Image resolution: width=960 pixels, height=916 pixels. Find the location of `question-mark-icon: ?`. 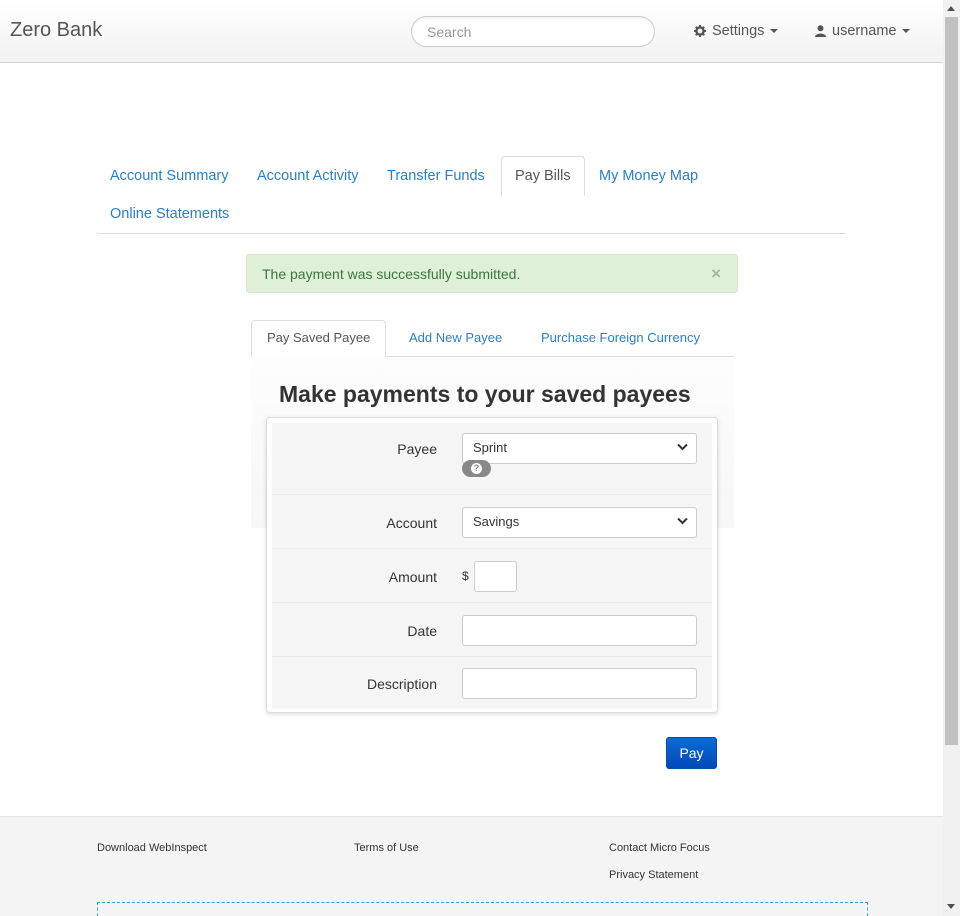

question-mark-icon: ? is located at coordinates (476, 468).